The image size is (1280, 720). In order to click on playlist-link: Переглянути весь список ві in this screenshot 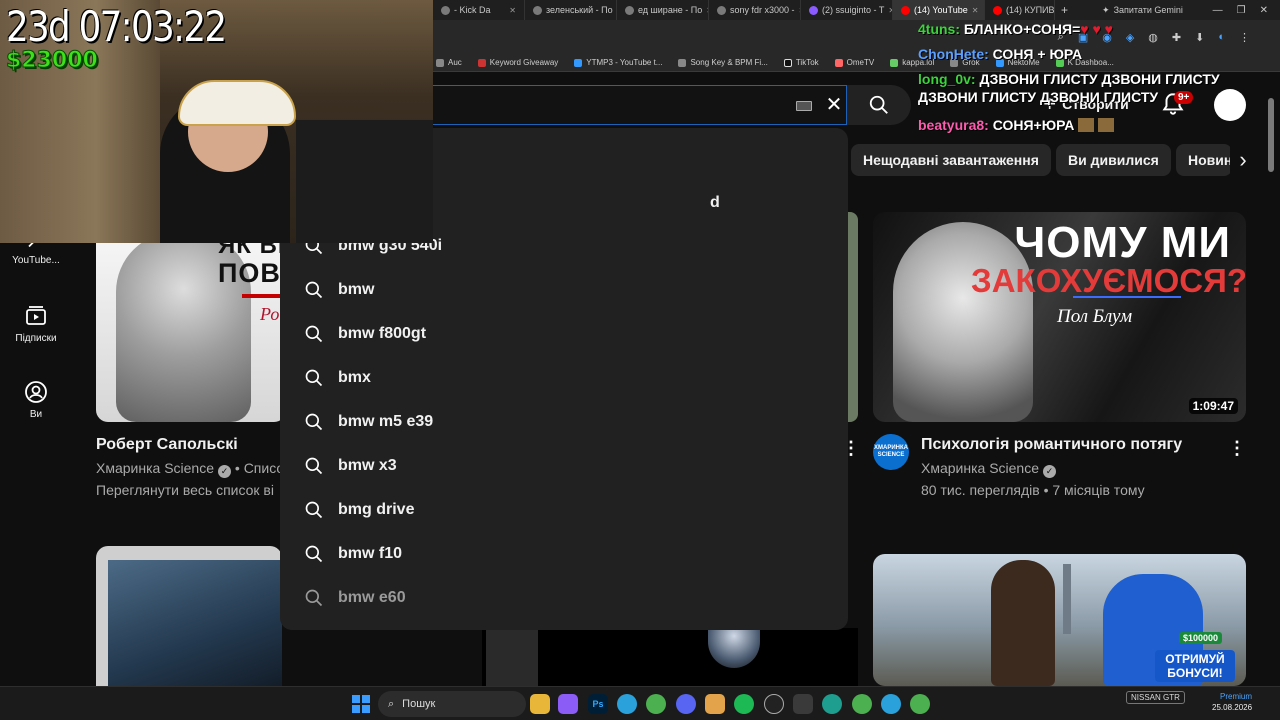, I will do `click(185, 490)`.